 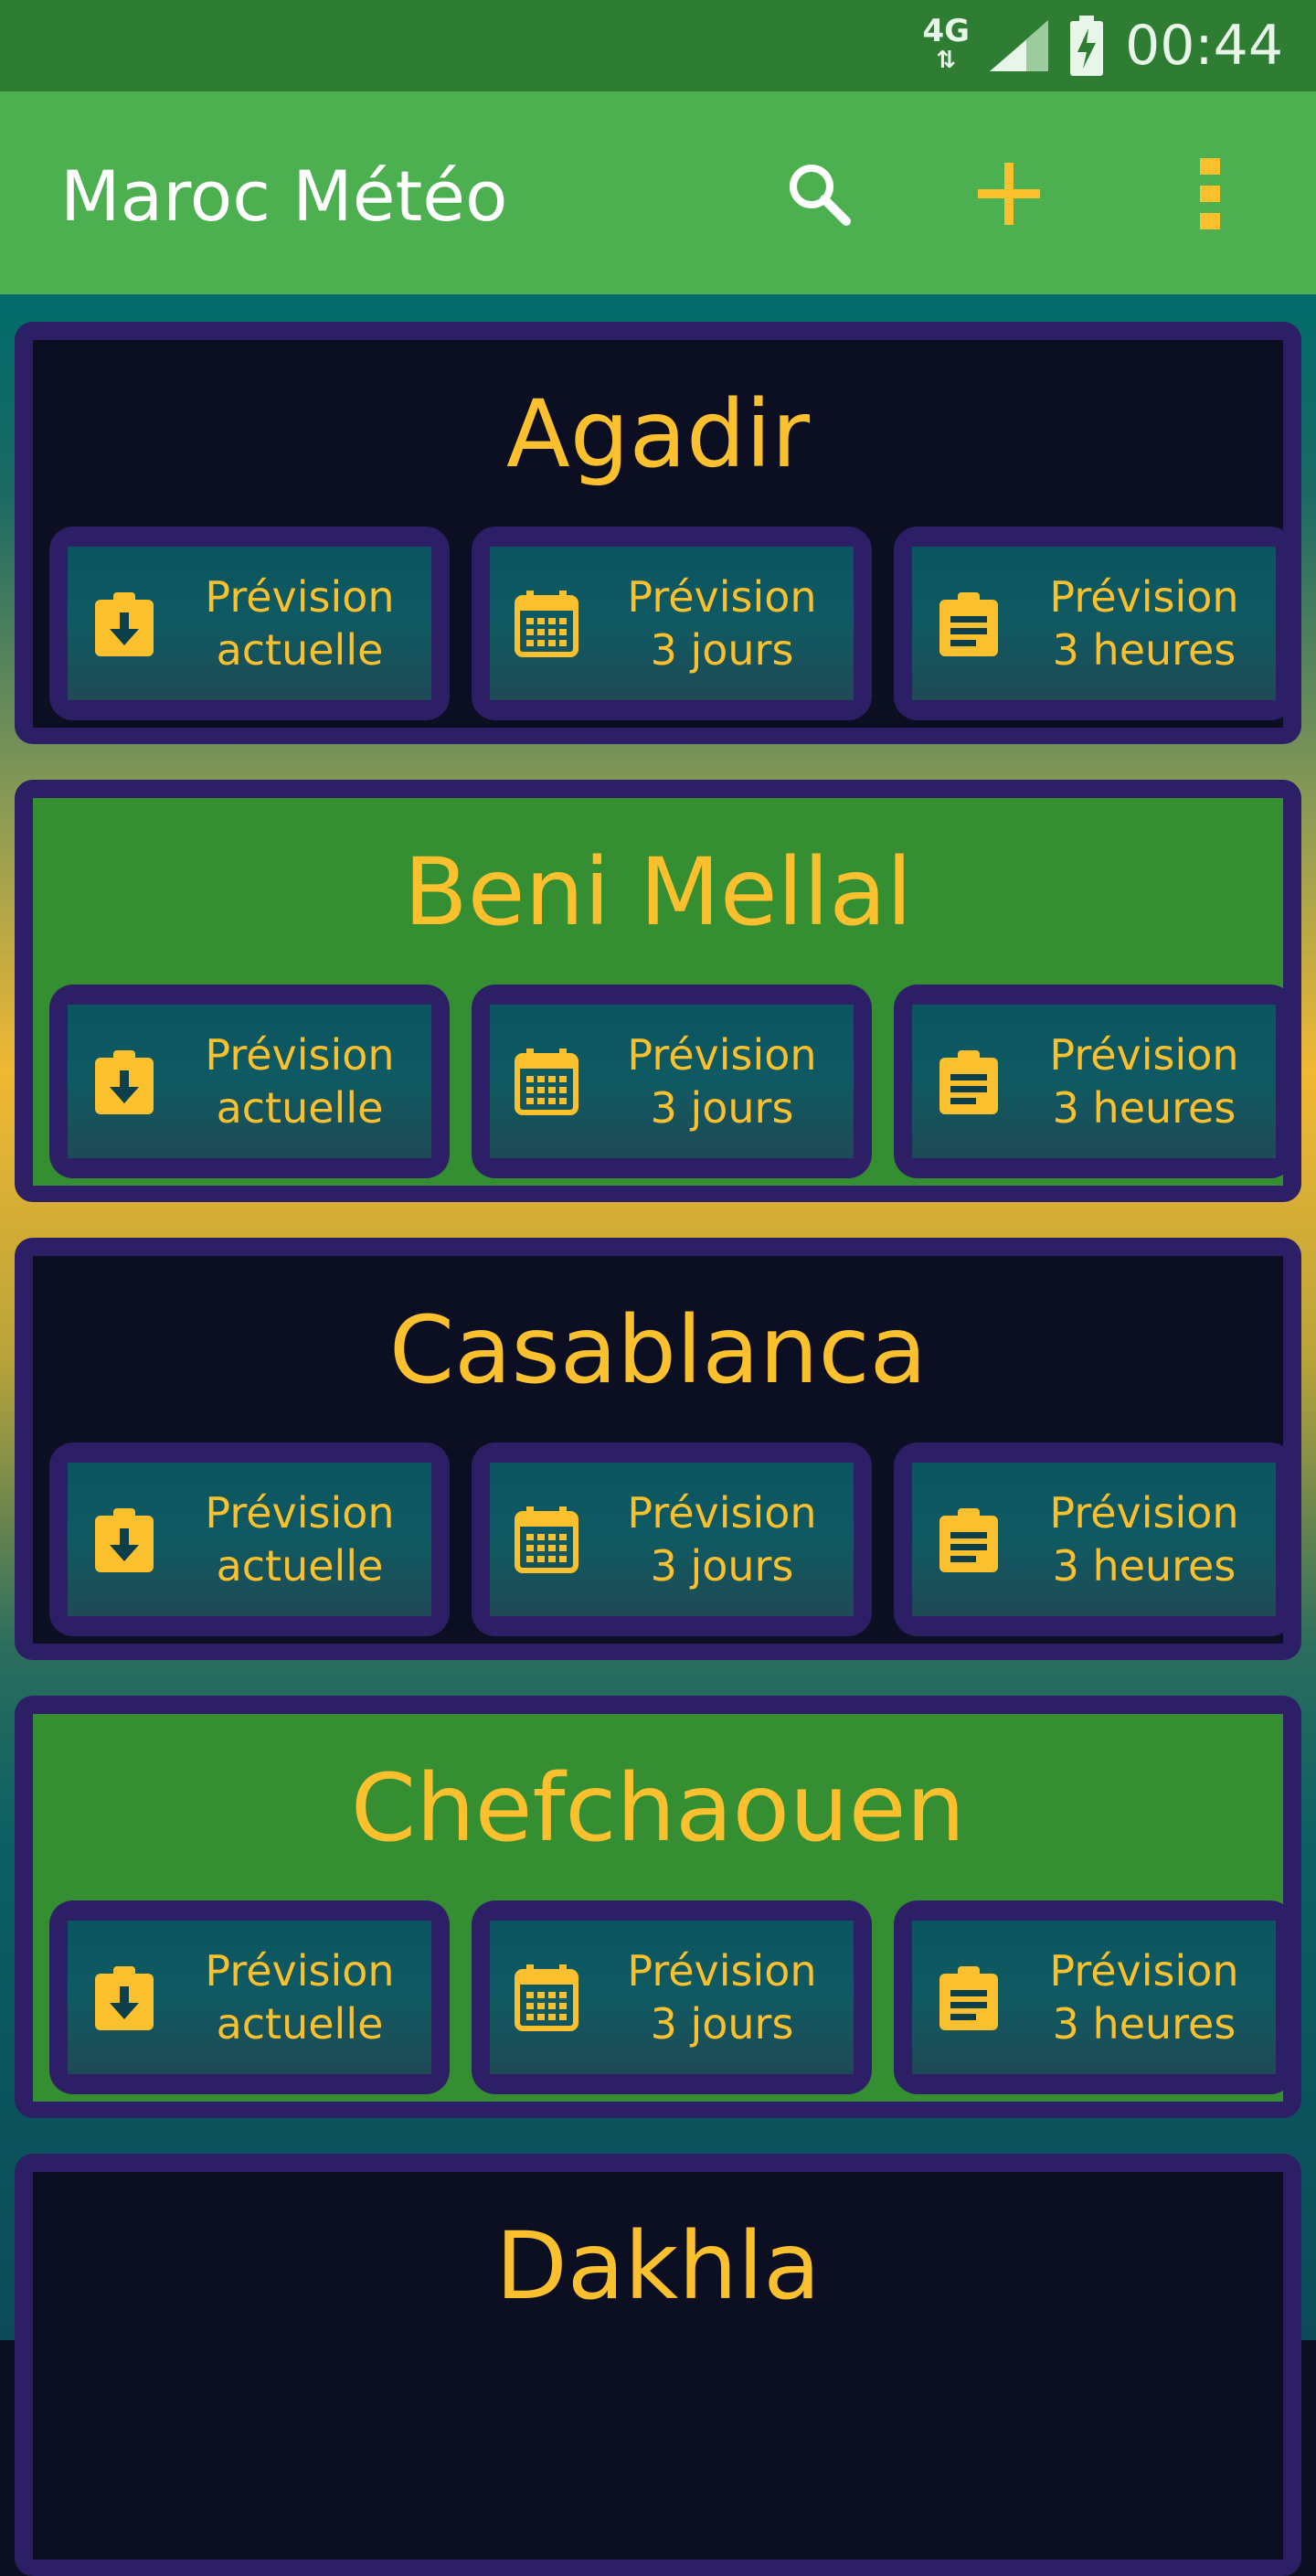 I want to click on network-indicator: 4G ⇅, so click(x=947, y=45).